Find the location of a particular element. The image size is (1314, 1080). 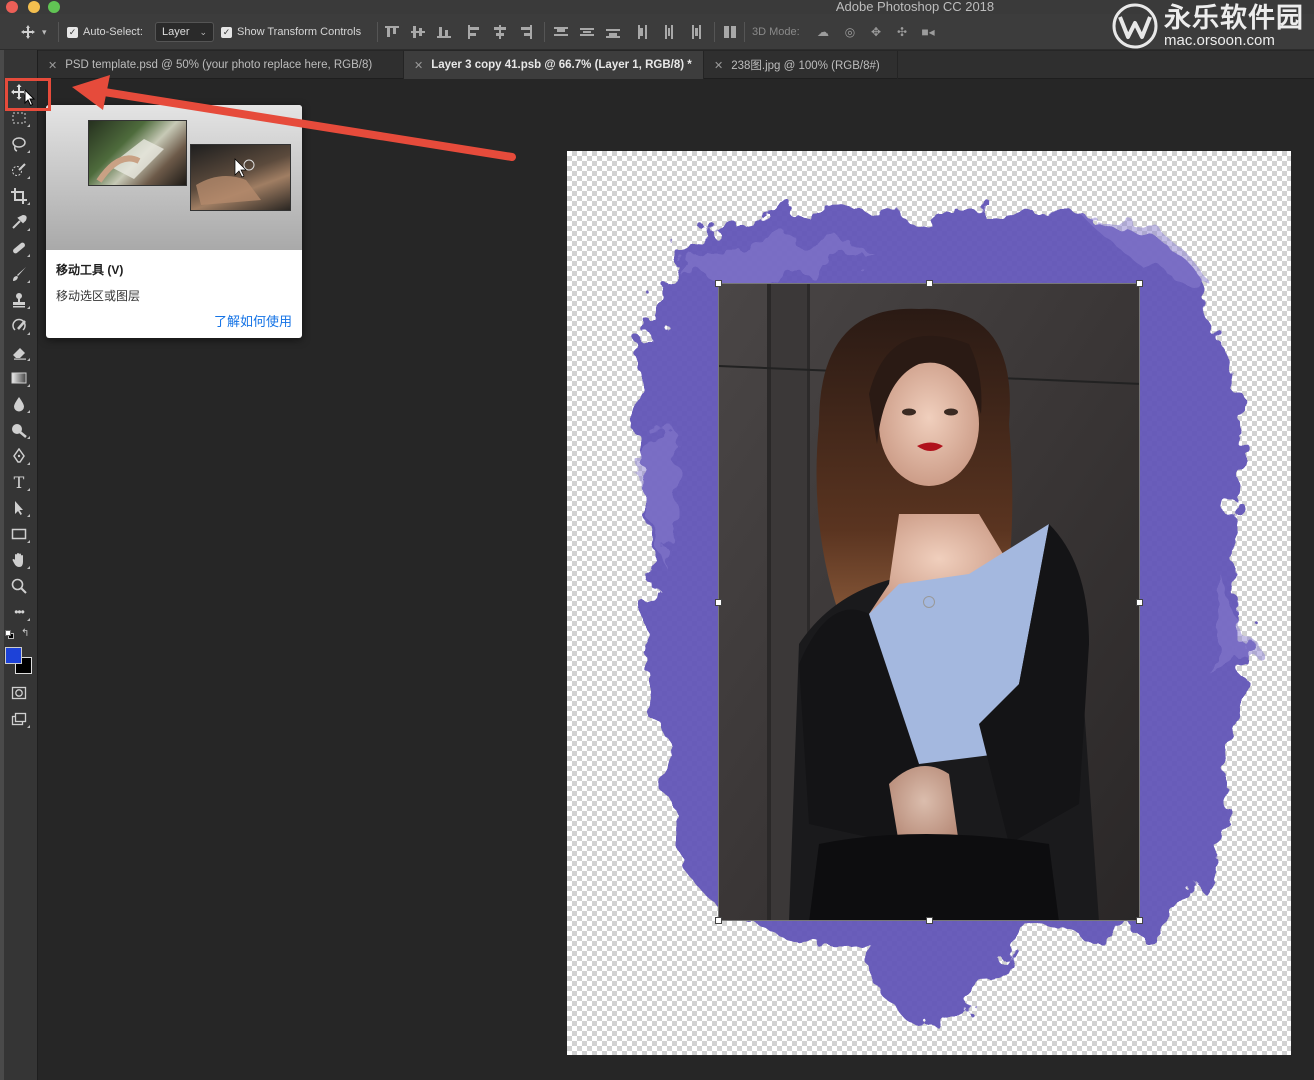

tooltip-description: 移动选区或图层 is located at coordinates (98, 296).